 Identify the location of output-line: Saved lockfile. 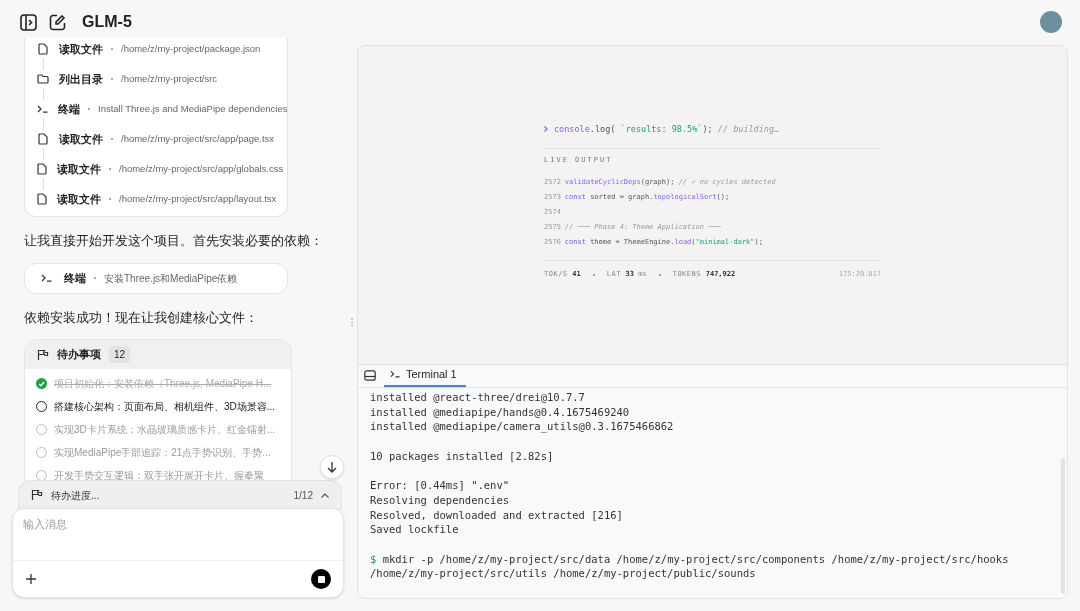
(415, 529).